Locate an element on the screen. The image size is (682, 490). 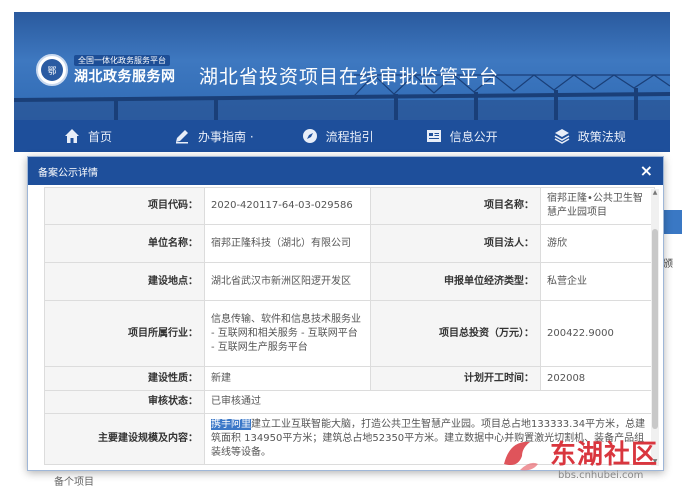
investment-label: 项目总投资（万元）： is located at coordinates (455, 333).